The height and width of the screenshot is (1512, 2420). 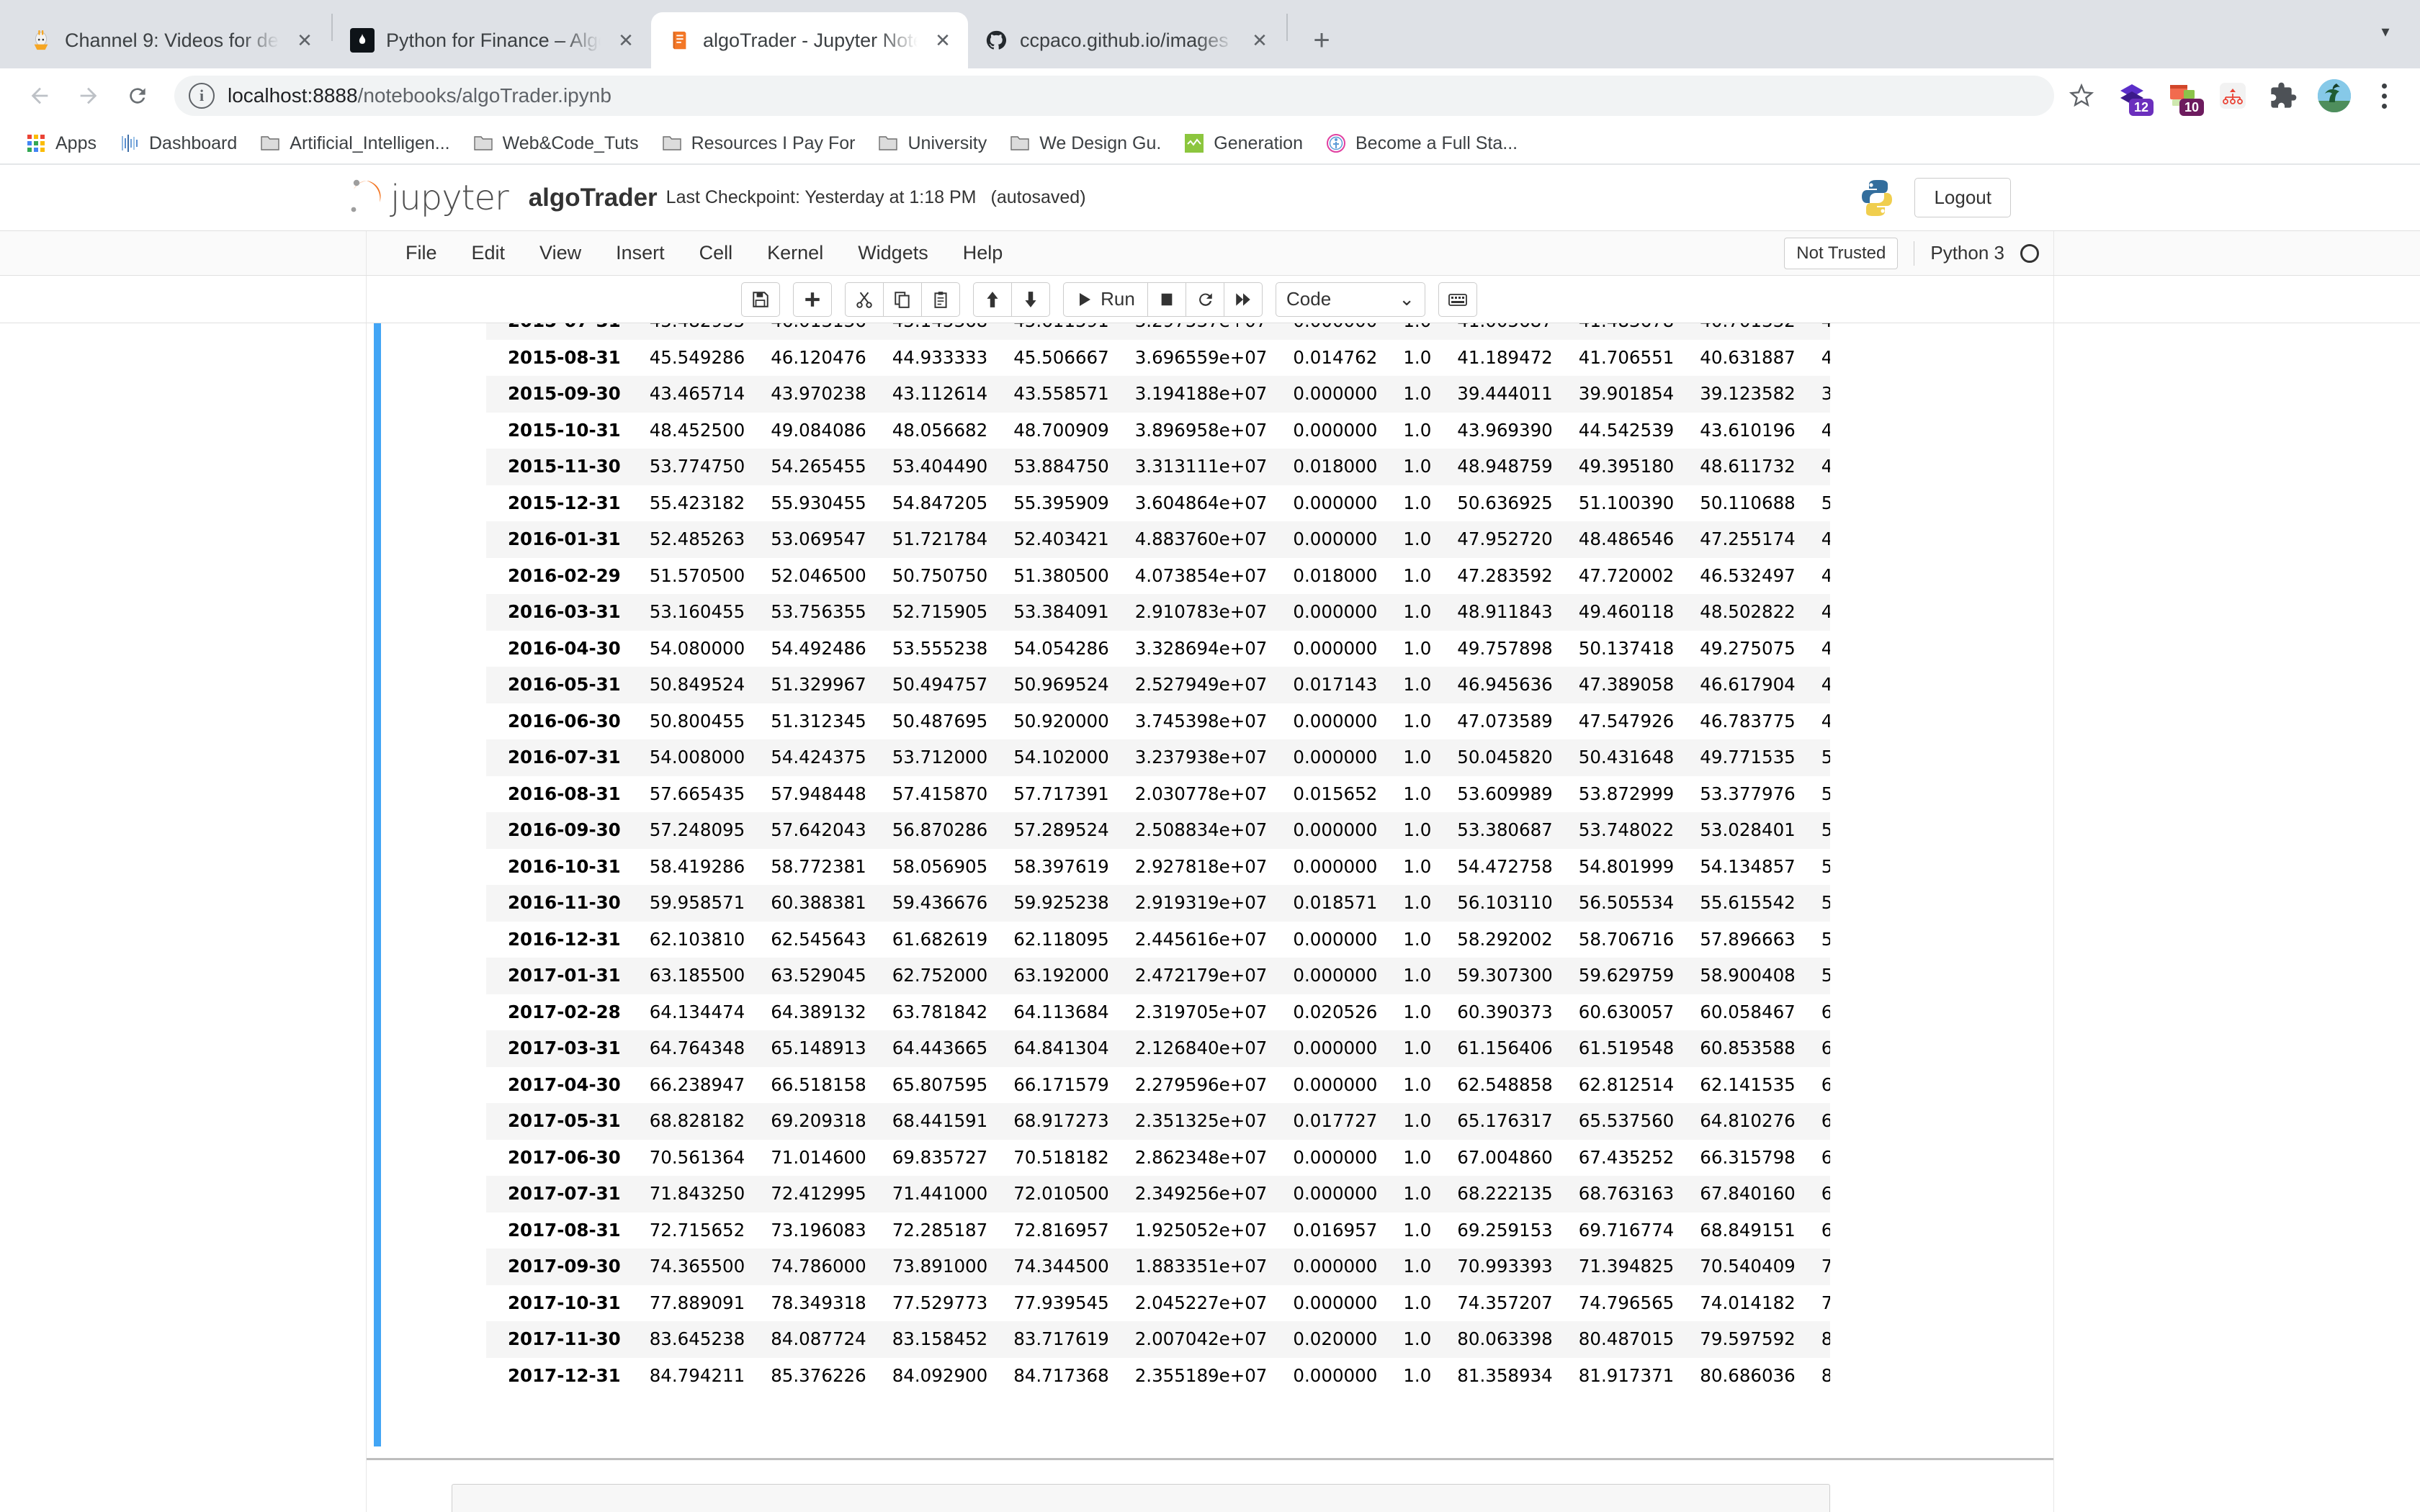 What do you see at coordinates (39, 95) in the screenshot?
I see `back-button` at bounding box center [39, 95].